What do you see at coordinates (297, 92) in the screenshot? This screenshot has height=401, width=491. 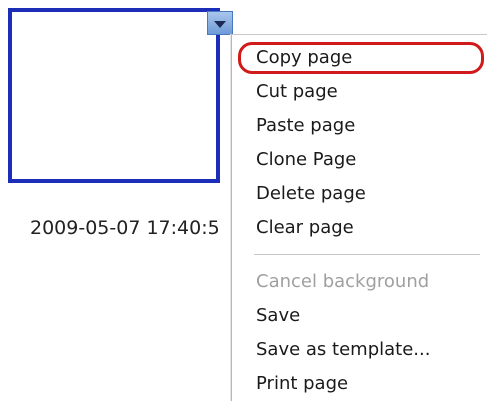 I see `menu-item-cut-page: Cut page` at bounding box center [297, 92].